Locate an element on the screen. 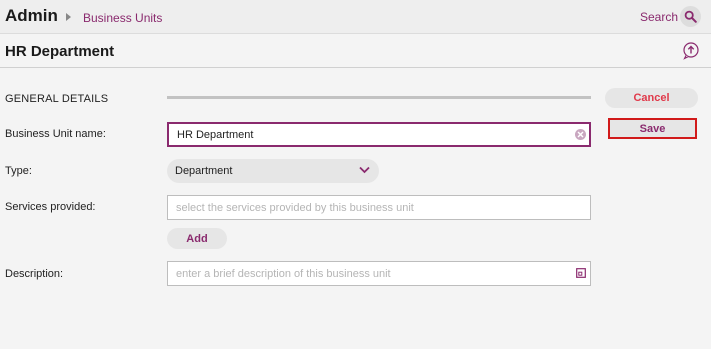 The image size is (711, 349). search-icon is located at coordinates (690, 16).